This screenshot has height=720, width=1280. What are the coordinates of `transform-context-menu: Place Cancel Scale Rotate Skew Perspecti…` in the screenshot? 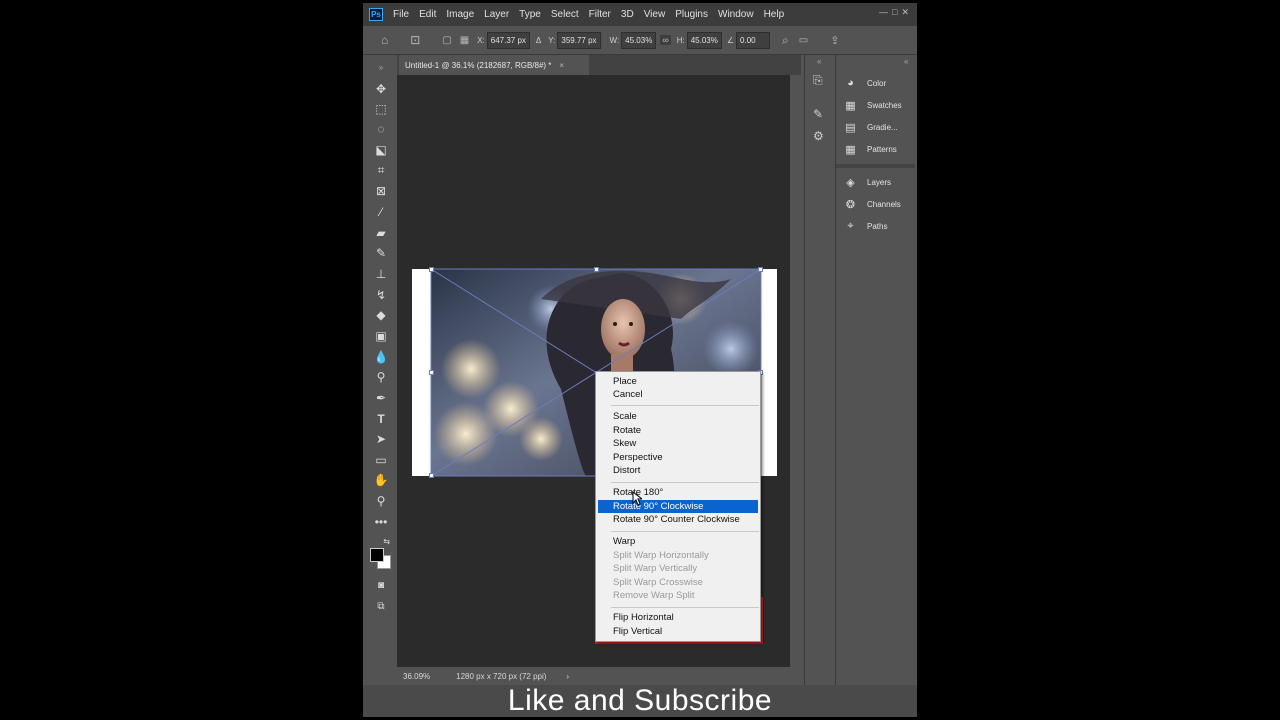 It's located at (678, 506).